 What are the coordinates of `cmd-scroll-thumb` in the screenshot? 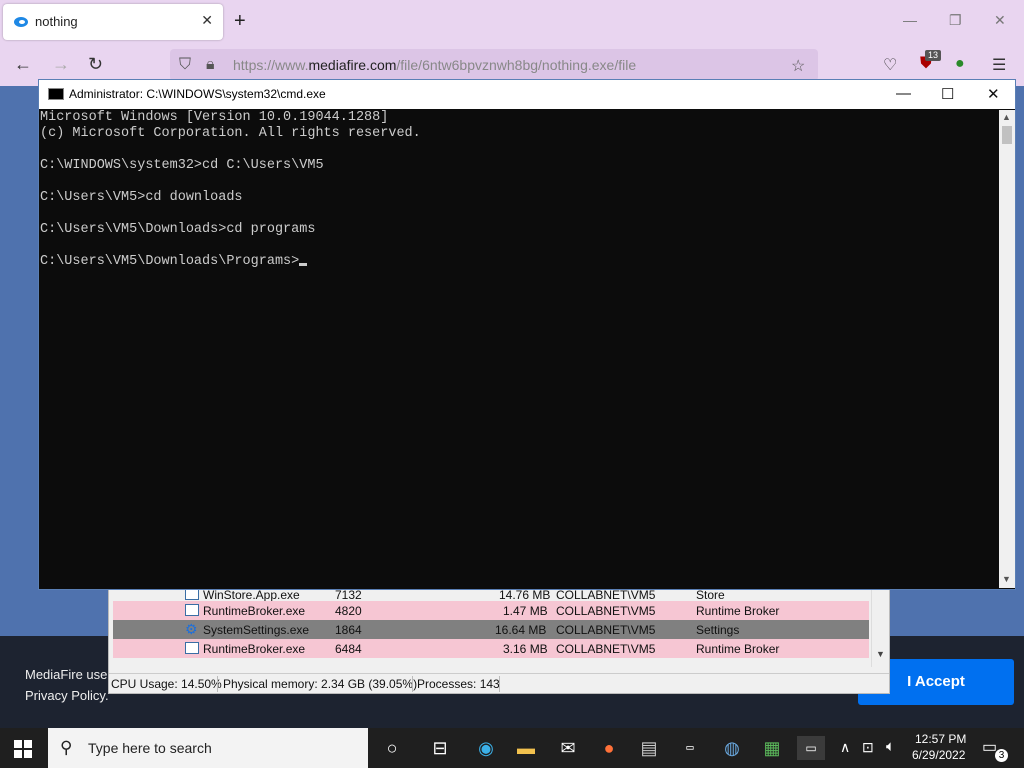 It's located at (1007, 135).